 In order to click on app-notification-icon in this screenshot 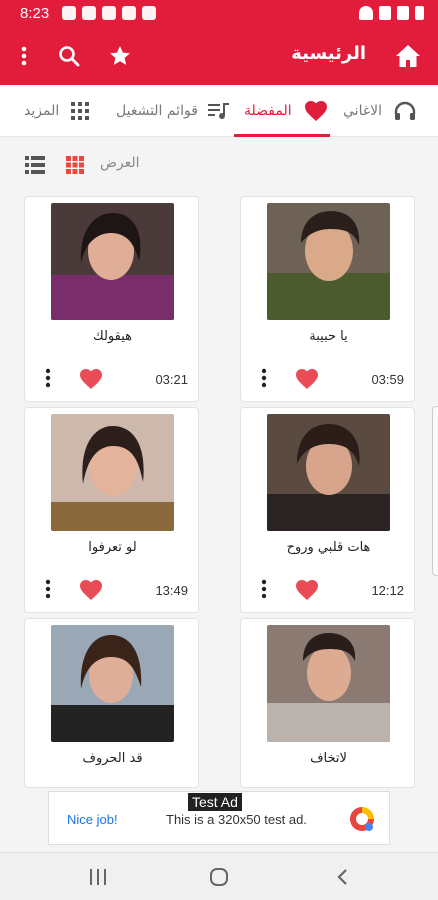, I will do `click(69, 13)`.